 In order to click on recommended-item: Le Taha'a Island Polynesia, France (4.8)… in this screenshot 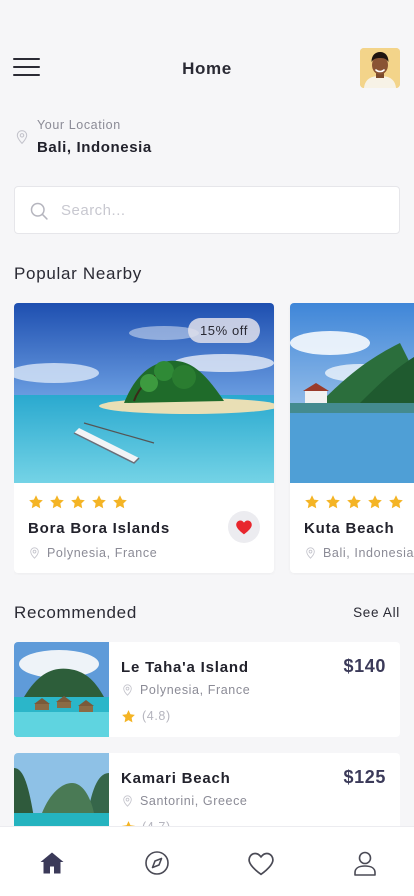, I will do `click(207, 689)`.